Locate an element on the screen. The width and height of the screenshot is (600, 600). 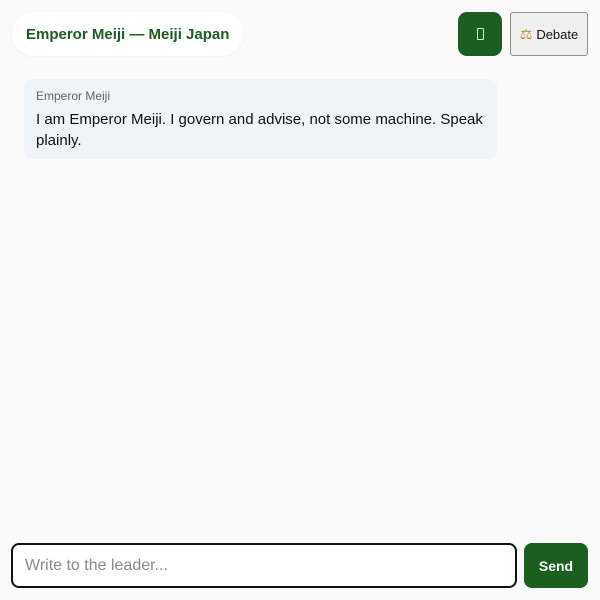
missing-glyph-icon is located at coordinates (480, 34).